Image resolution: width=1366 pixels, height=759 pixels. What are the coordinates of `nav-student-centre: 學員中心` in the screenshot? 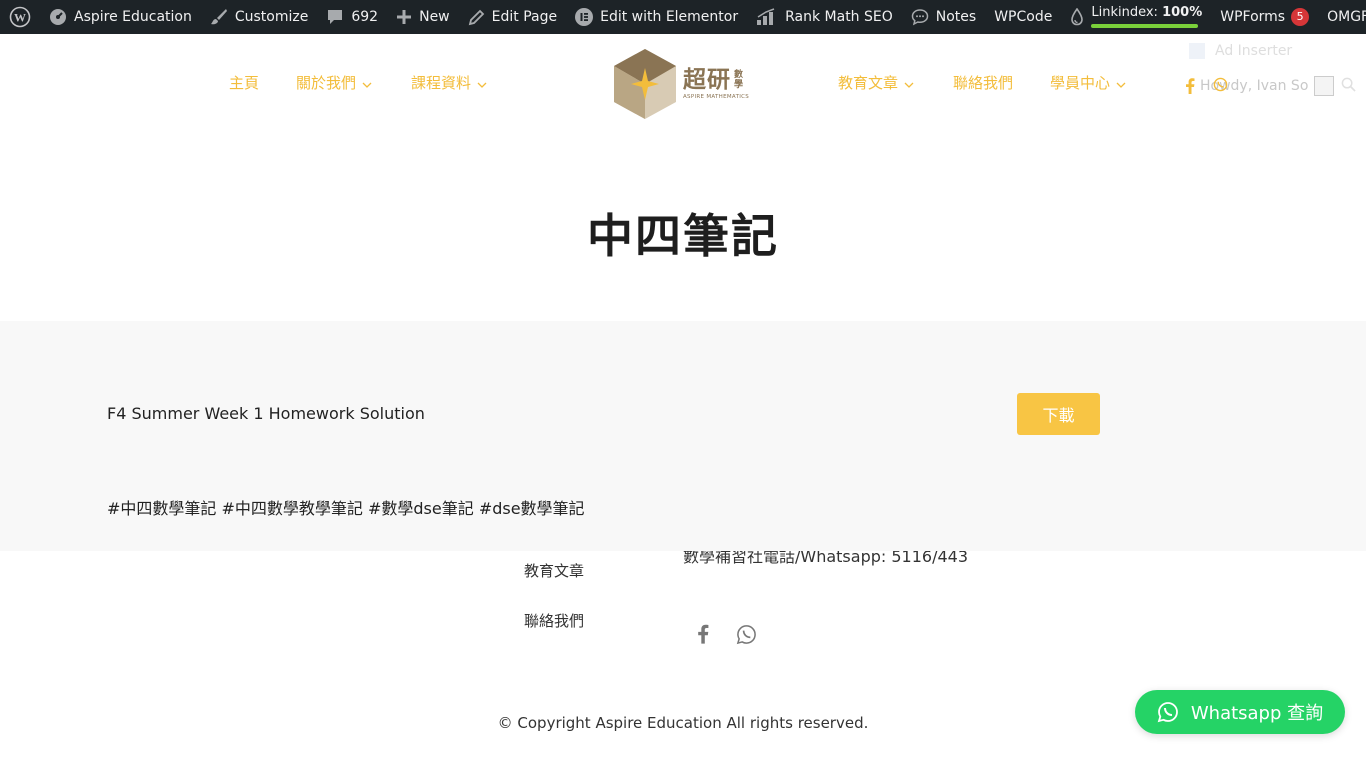 It's located at (1088, 82).